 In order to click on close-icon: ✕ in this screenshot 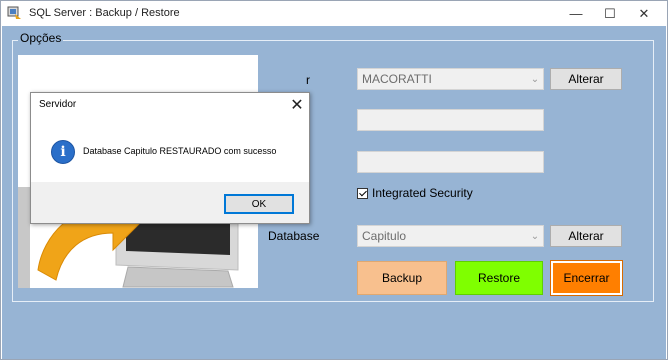, I will do `click(297, 105)`.